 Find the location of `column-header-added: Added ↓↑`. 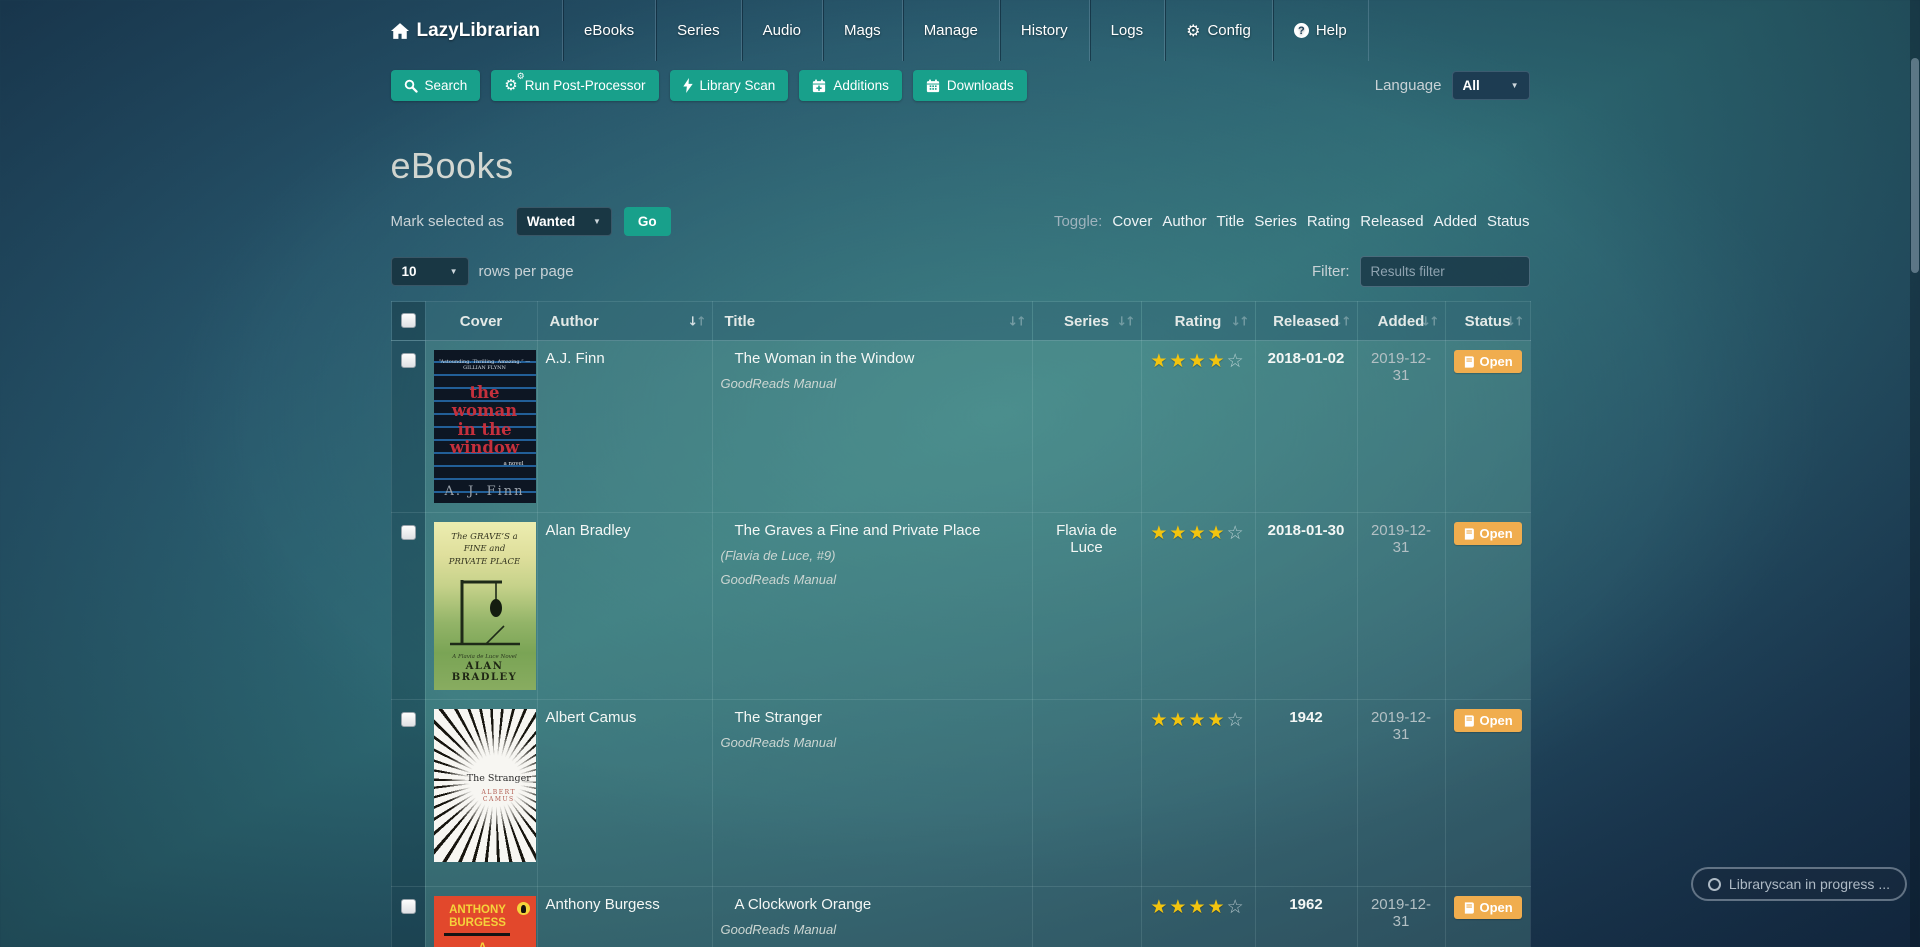

column-header-added: Added ↓↑ is located at coordinates (1401, 321).